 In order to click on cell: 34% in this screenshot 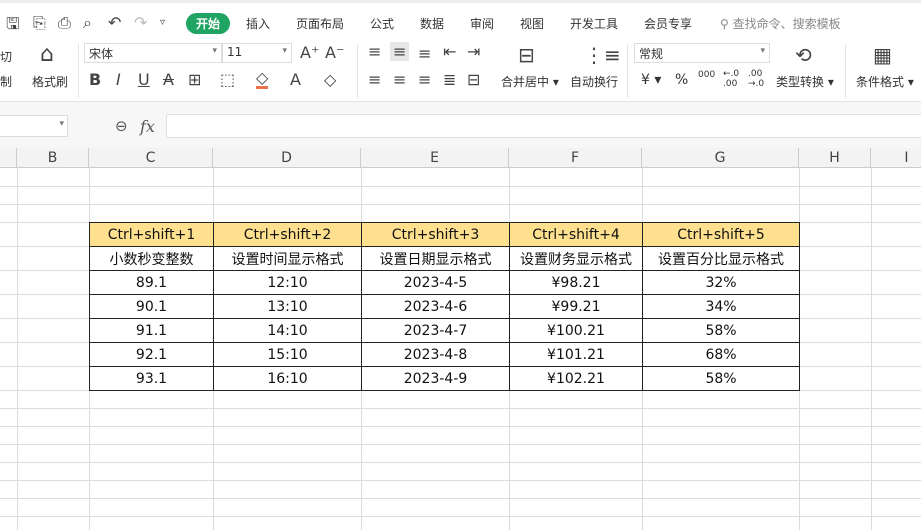, I will do `click(721, 306)`.